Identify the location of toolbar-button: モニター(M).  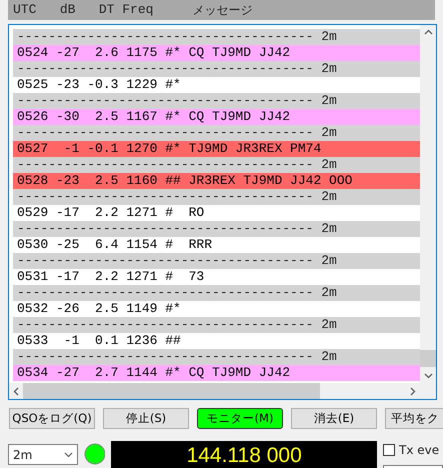
(240, 418).